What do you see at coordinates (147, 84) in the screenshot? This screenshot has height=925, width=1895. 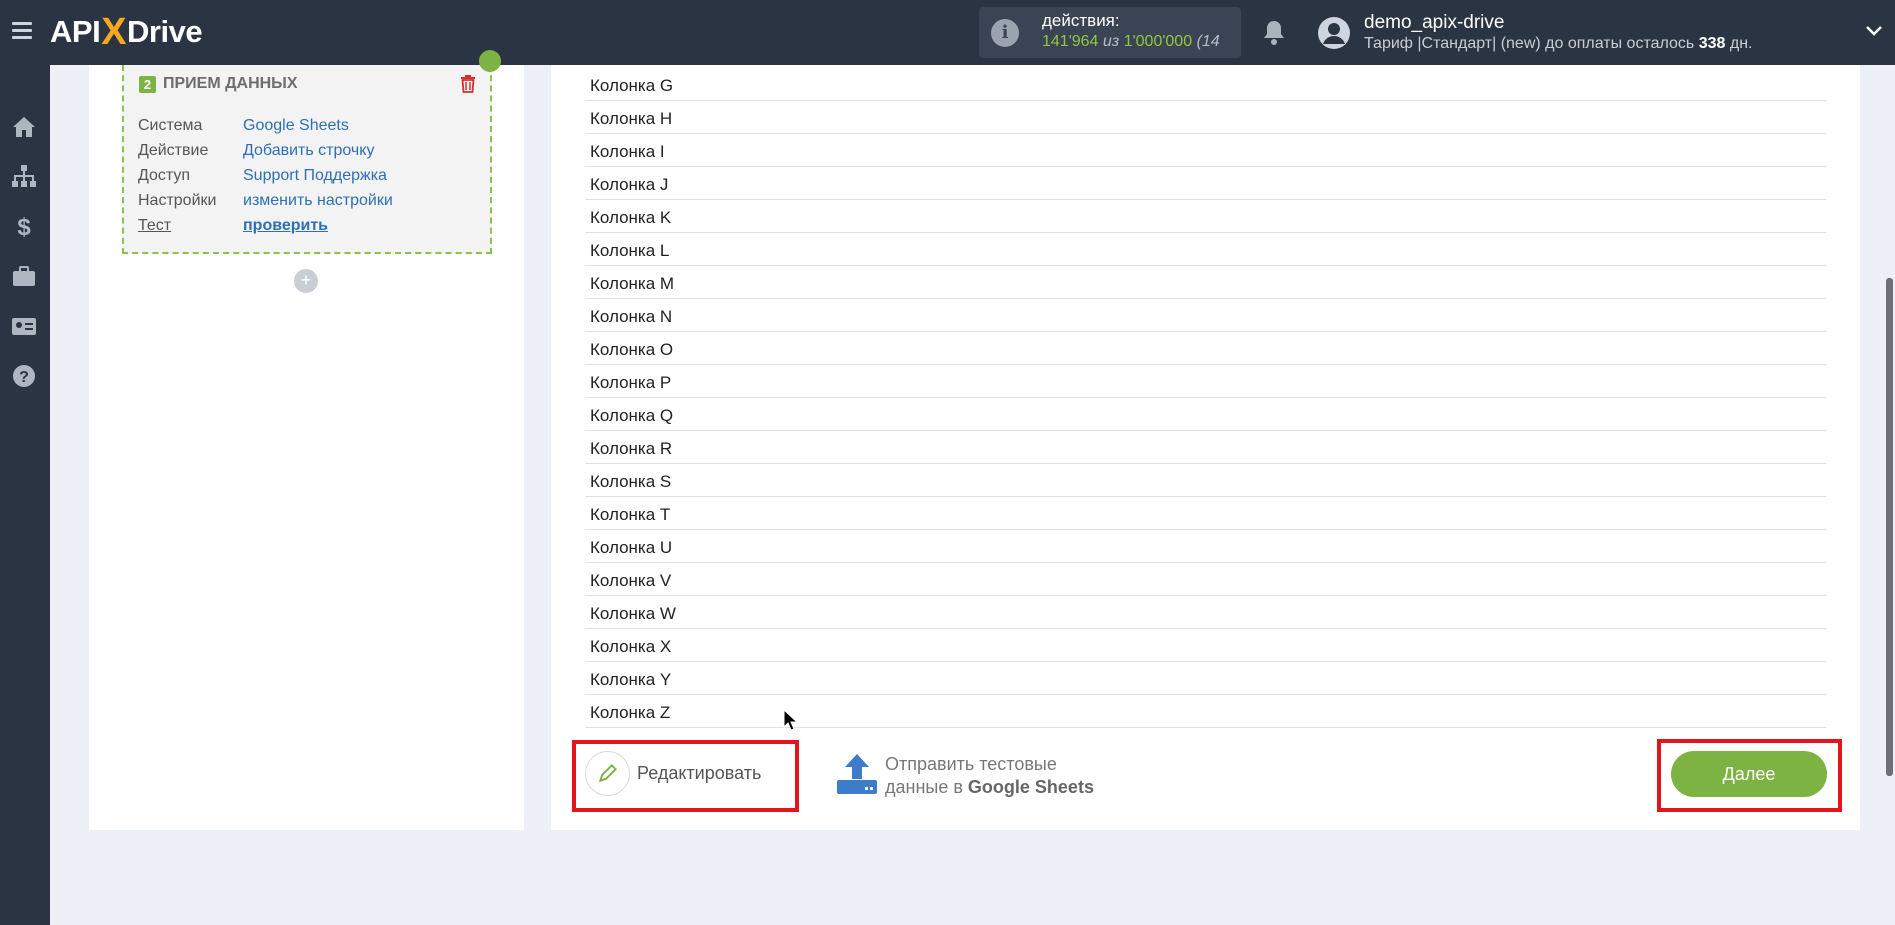 I see `step-number: 2` at bounding box center [147, 84].